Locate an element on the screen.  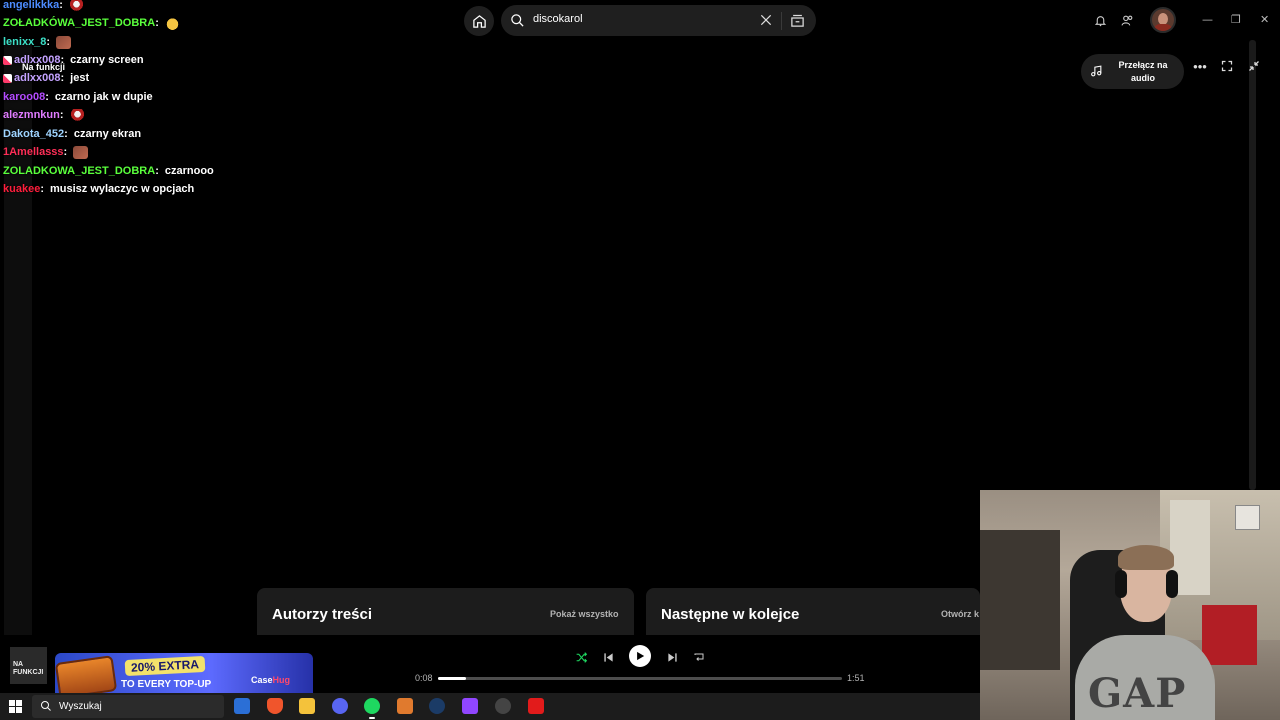
chat-text: musisz wylaczyc w opcjach is located at coordinates (122, 189).